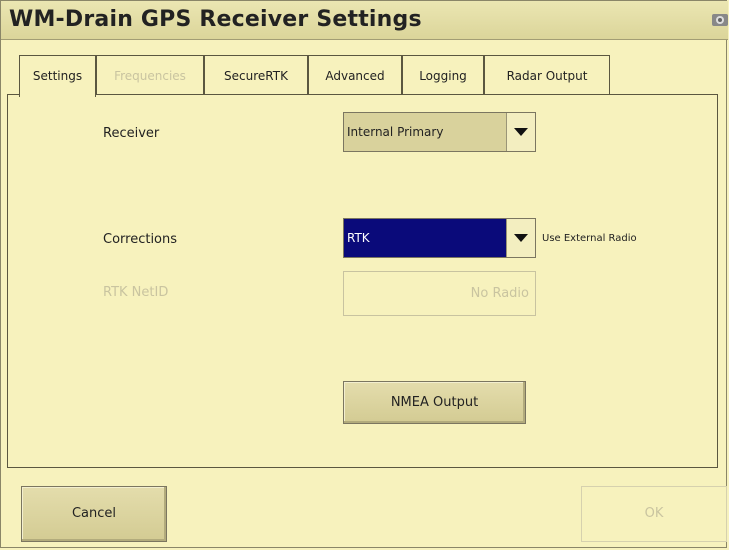 The width and height of the screenshot is (729, 550). I want to click on netid-label: RTK NetID, so click(136, 292).